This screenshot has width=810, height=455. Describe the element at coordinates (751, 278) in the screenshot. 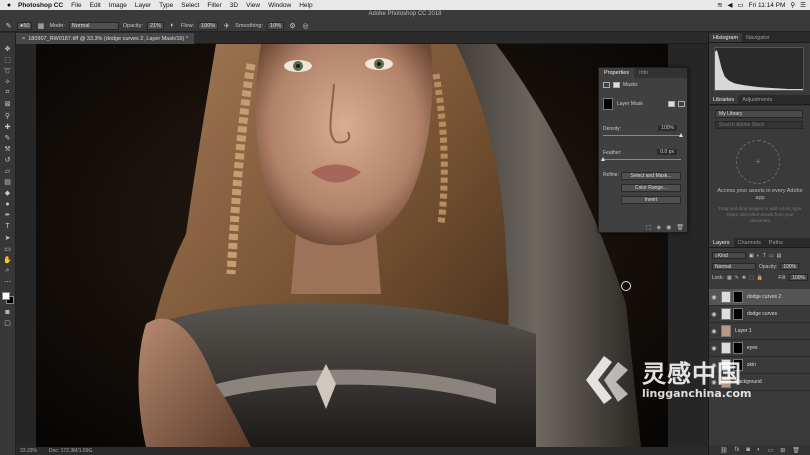

I see `lock-artboard-icon: ⬚` at that location.